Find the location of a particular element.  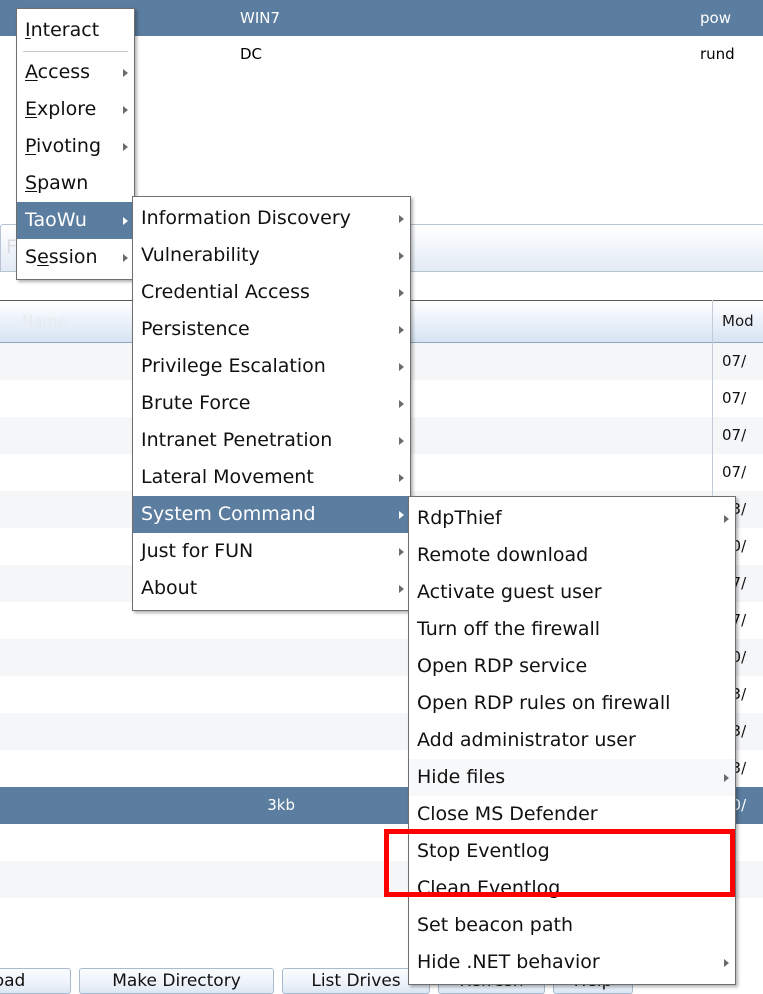

menu-item-stop-eventlog: Stop Eventlog is located at coordinates (572, 851).